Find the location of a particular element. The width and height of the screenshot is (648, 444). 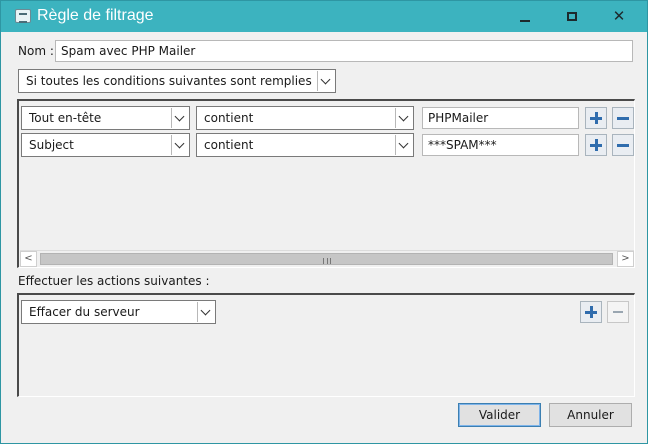

window-title: Règle de filtrage is located at coordinates (95, 15).